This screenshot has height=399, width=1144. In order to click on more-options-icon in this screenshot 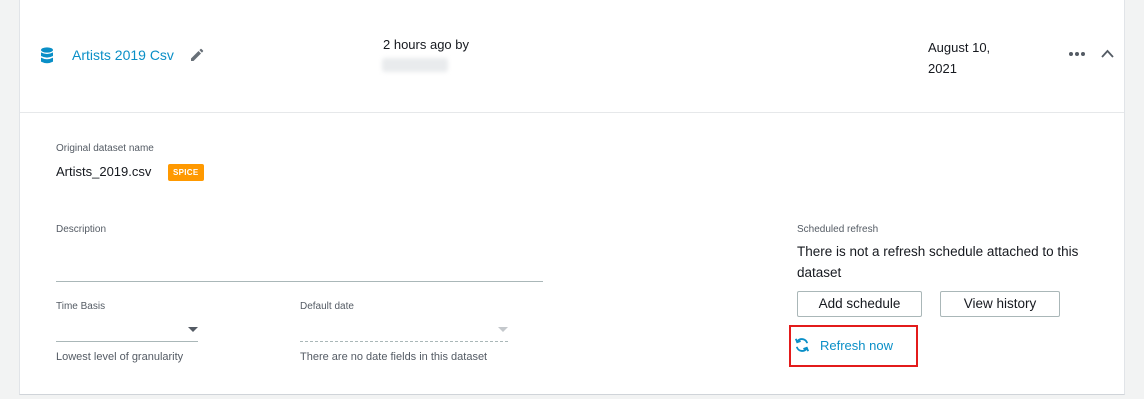, I will do `click(1077, 54)`.